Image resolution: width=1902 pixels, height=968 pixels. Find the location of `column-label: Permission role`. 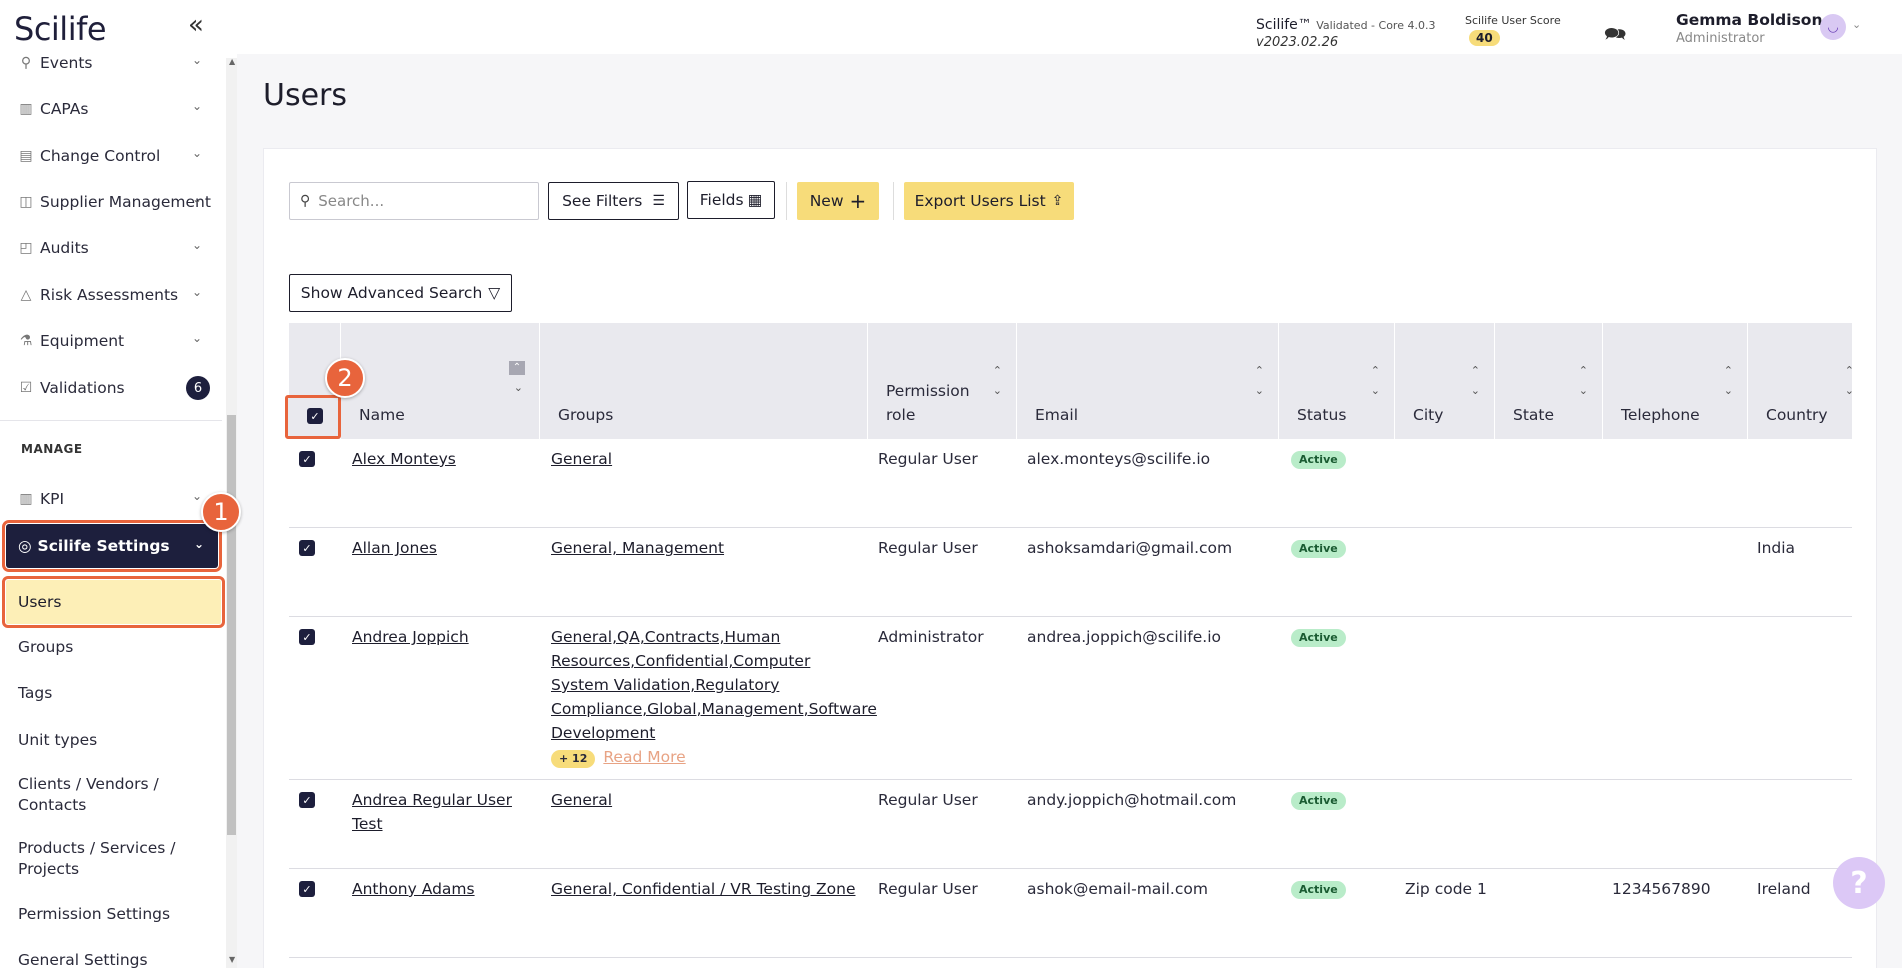

column-label: Permission role is located at coordinates (928, 403).